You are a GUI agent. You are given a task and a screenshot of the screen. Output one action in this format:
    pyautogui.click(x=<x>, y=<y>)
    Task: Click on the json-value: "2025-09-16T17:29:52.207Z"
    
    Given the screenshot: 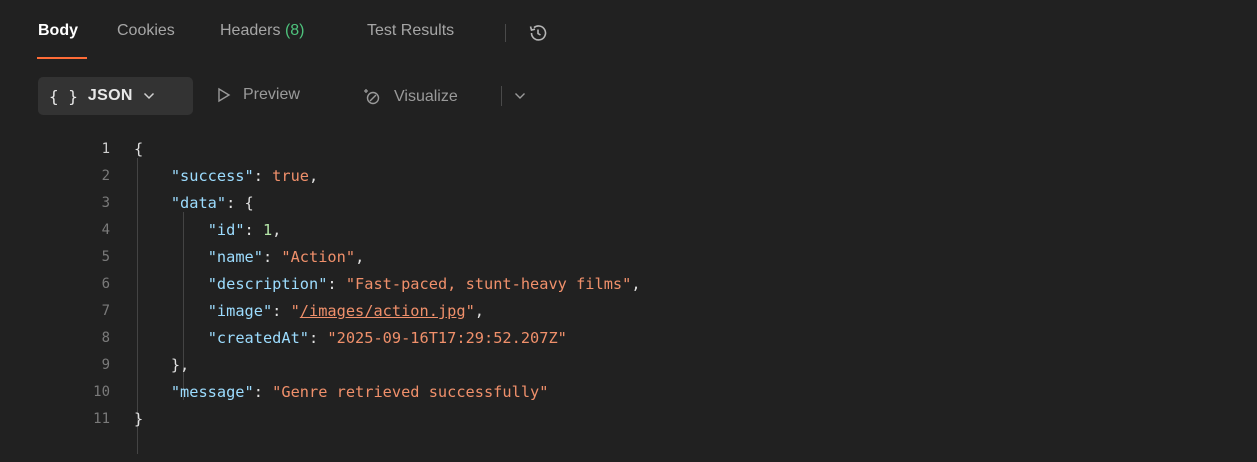 What is the action you would take?
    pyautogui.click(x=447, y=338)
    